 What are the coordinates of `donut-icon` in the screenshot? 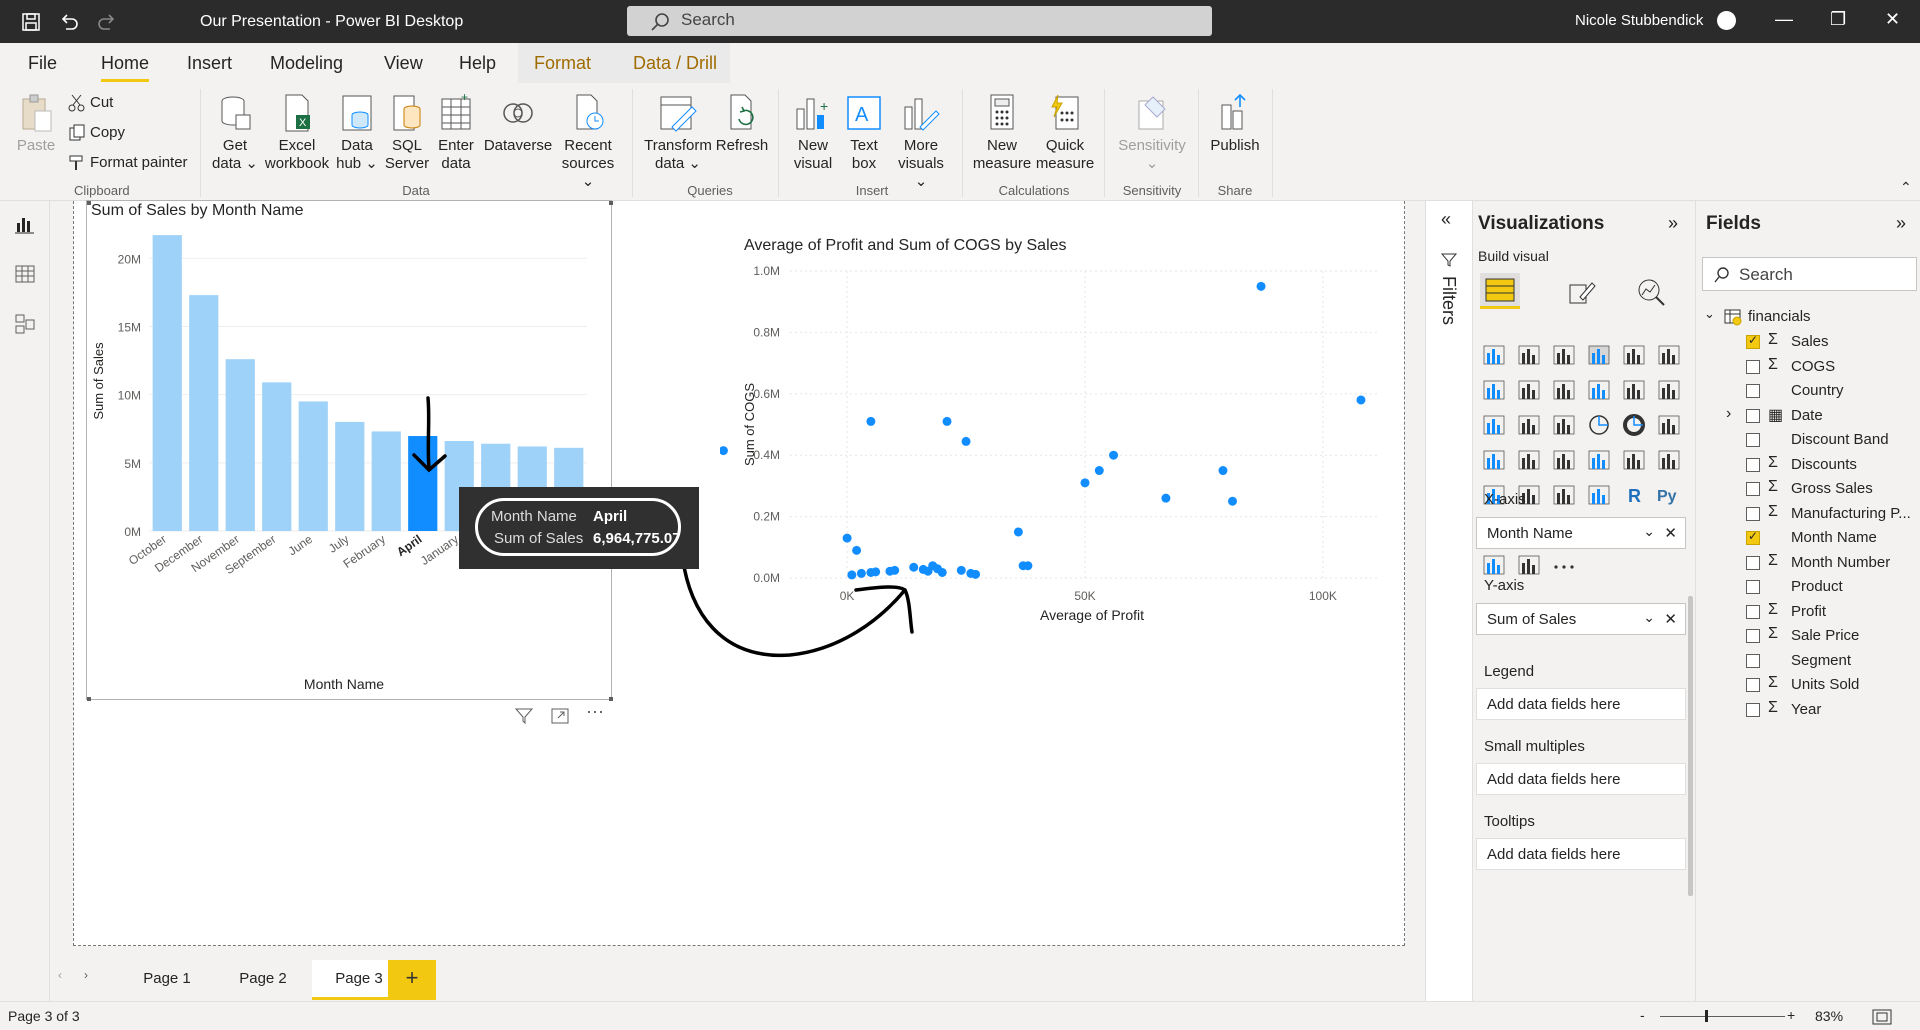 It's located at (1634, 425).